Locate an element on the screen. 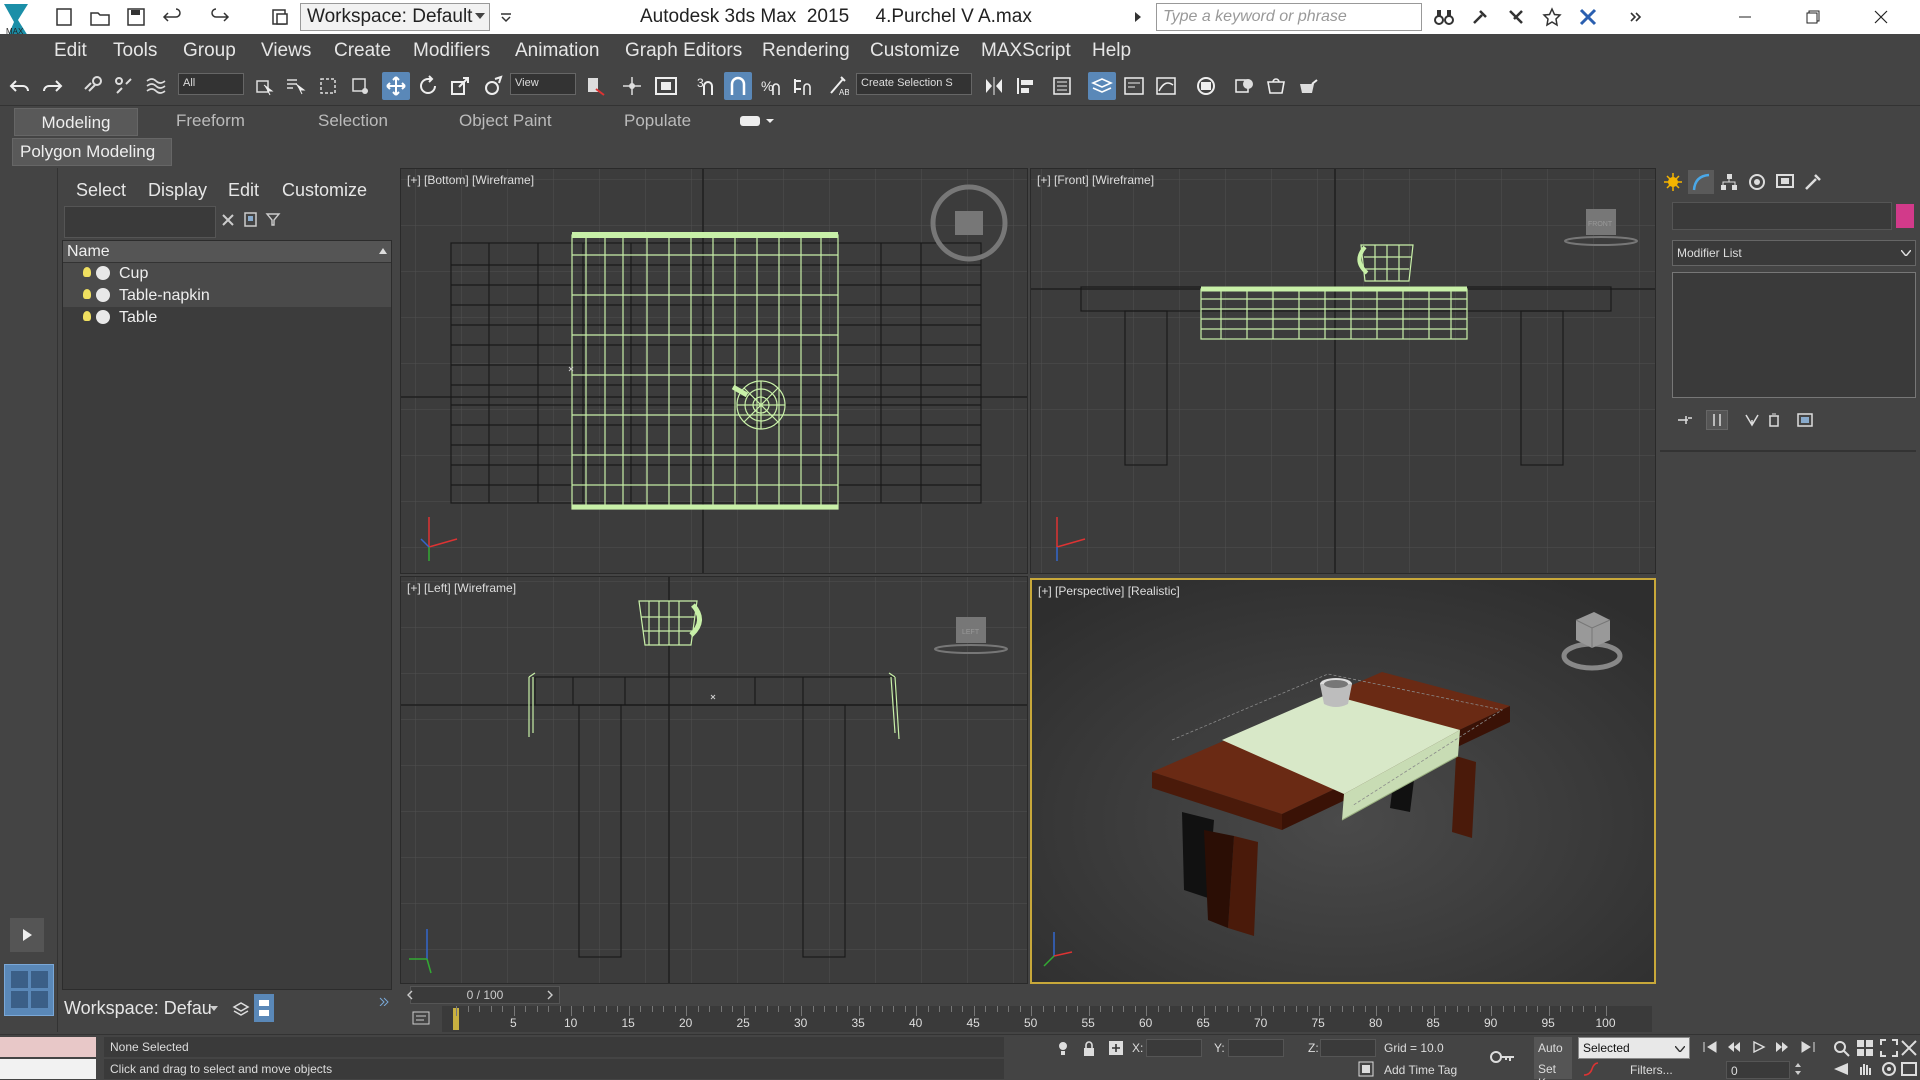 This screenshot has height=1080, width=1920. window-crossing-icon is located at coordinates (360, 86).